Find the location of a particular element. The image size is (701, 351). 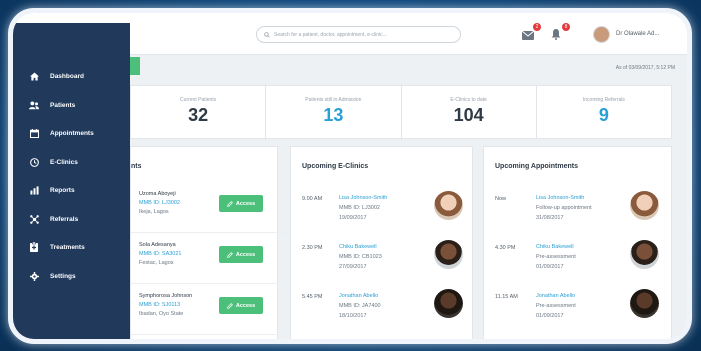

stat-e-clinics-to-date: E-Clinics to date 104 is located at coordinates (469, 112).